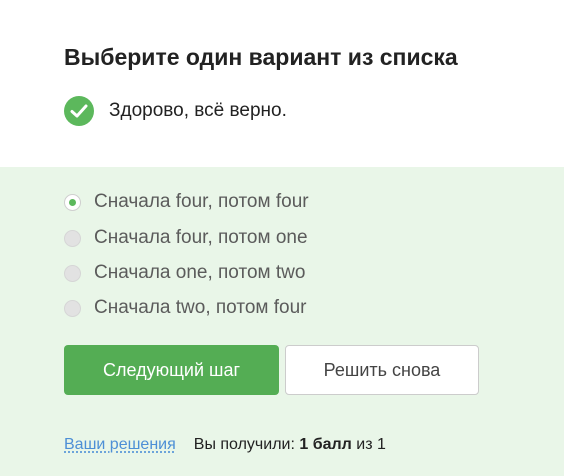 The height and width of the screenshot is (476, 564). I want to click on option-2: Сначала four, потом one, so click(186, 238).